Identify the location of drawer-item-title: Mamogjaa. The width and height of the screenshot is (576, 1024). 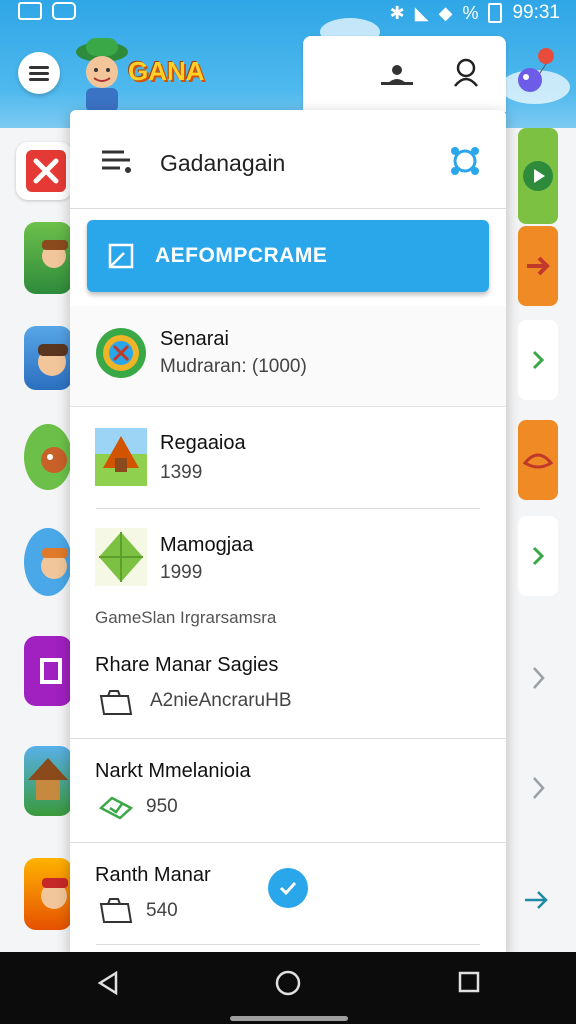
(207, 545).